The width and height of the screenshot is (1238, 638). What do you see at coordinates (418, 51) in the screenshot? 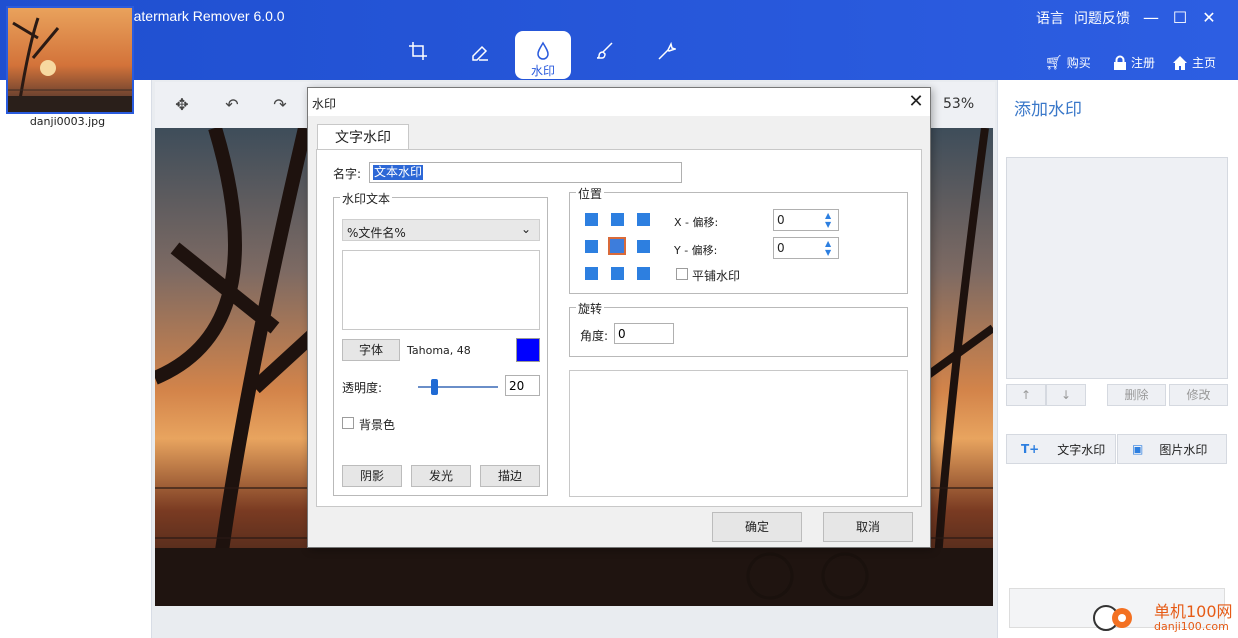
I see `crop-icon` at bounding box center [418, 51].